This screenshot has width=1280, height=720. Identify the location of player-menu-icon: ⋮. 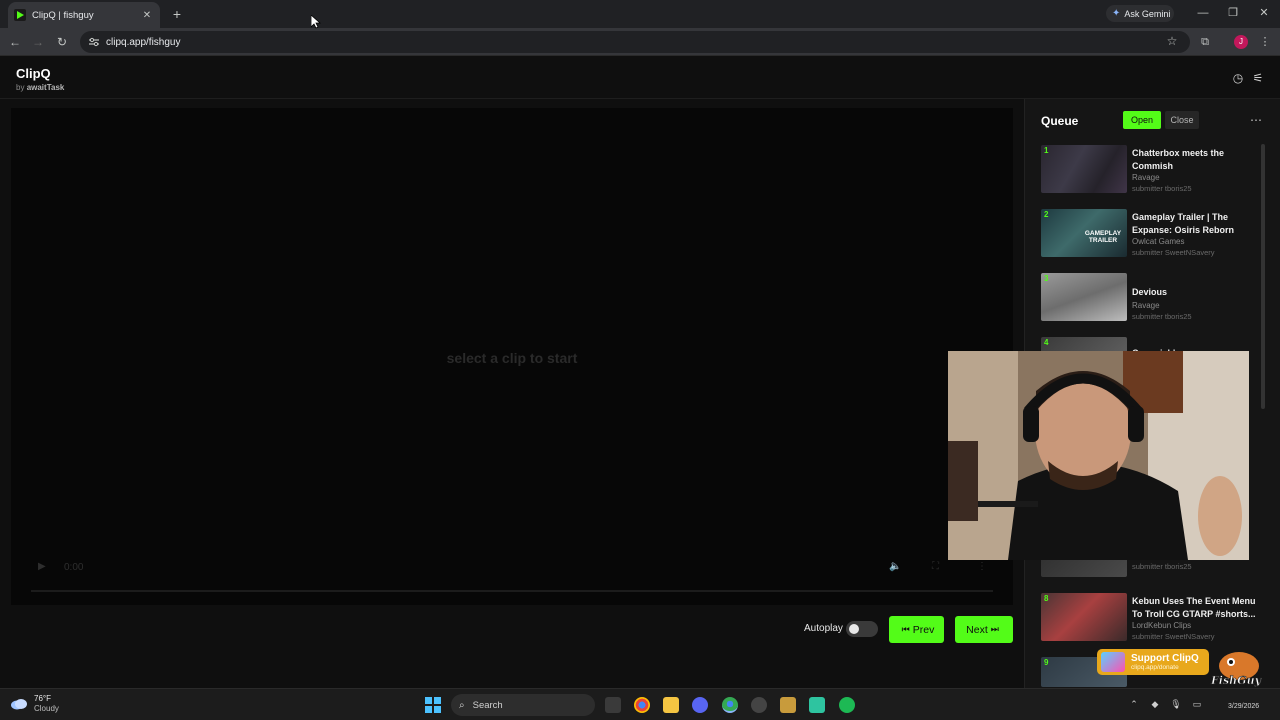
(982, 566).